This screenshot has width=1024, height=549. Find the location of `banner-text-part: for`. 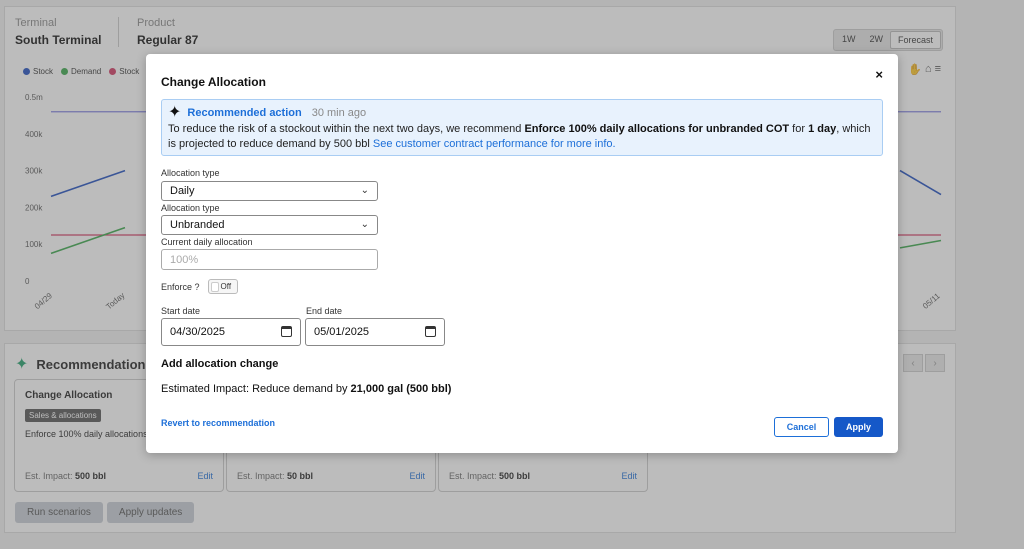

banner-text-part: for is located at coordinates (799, 129).